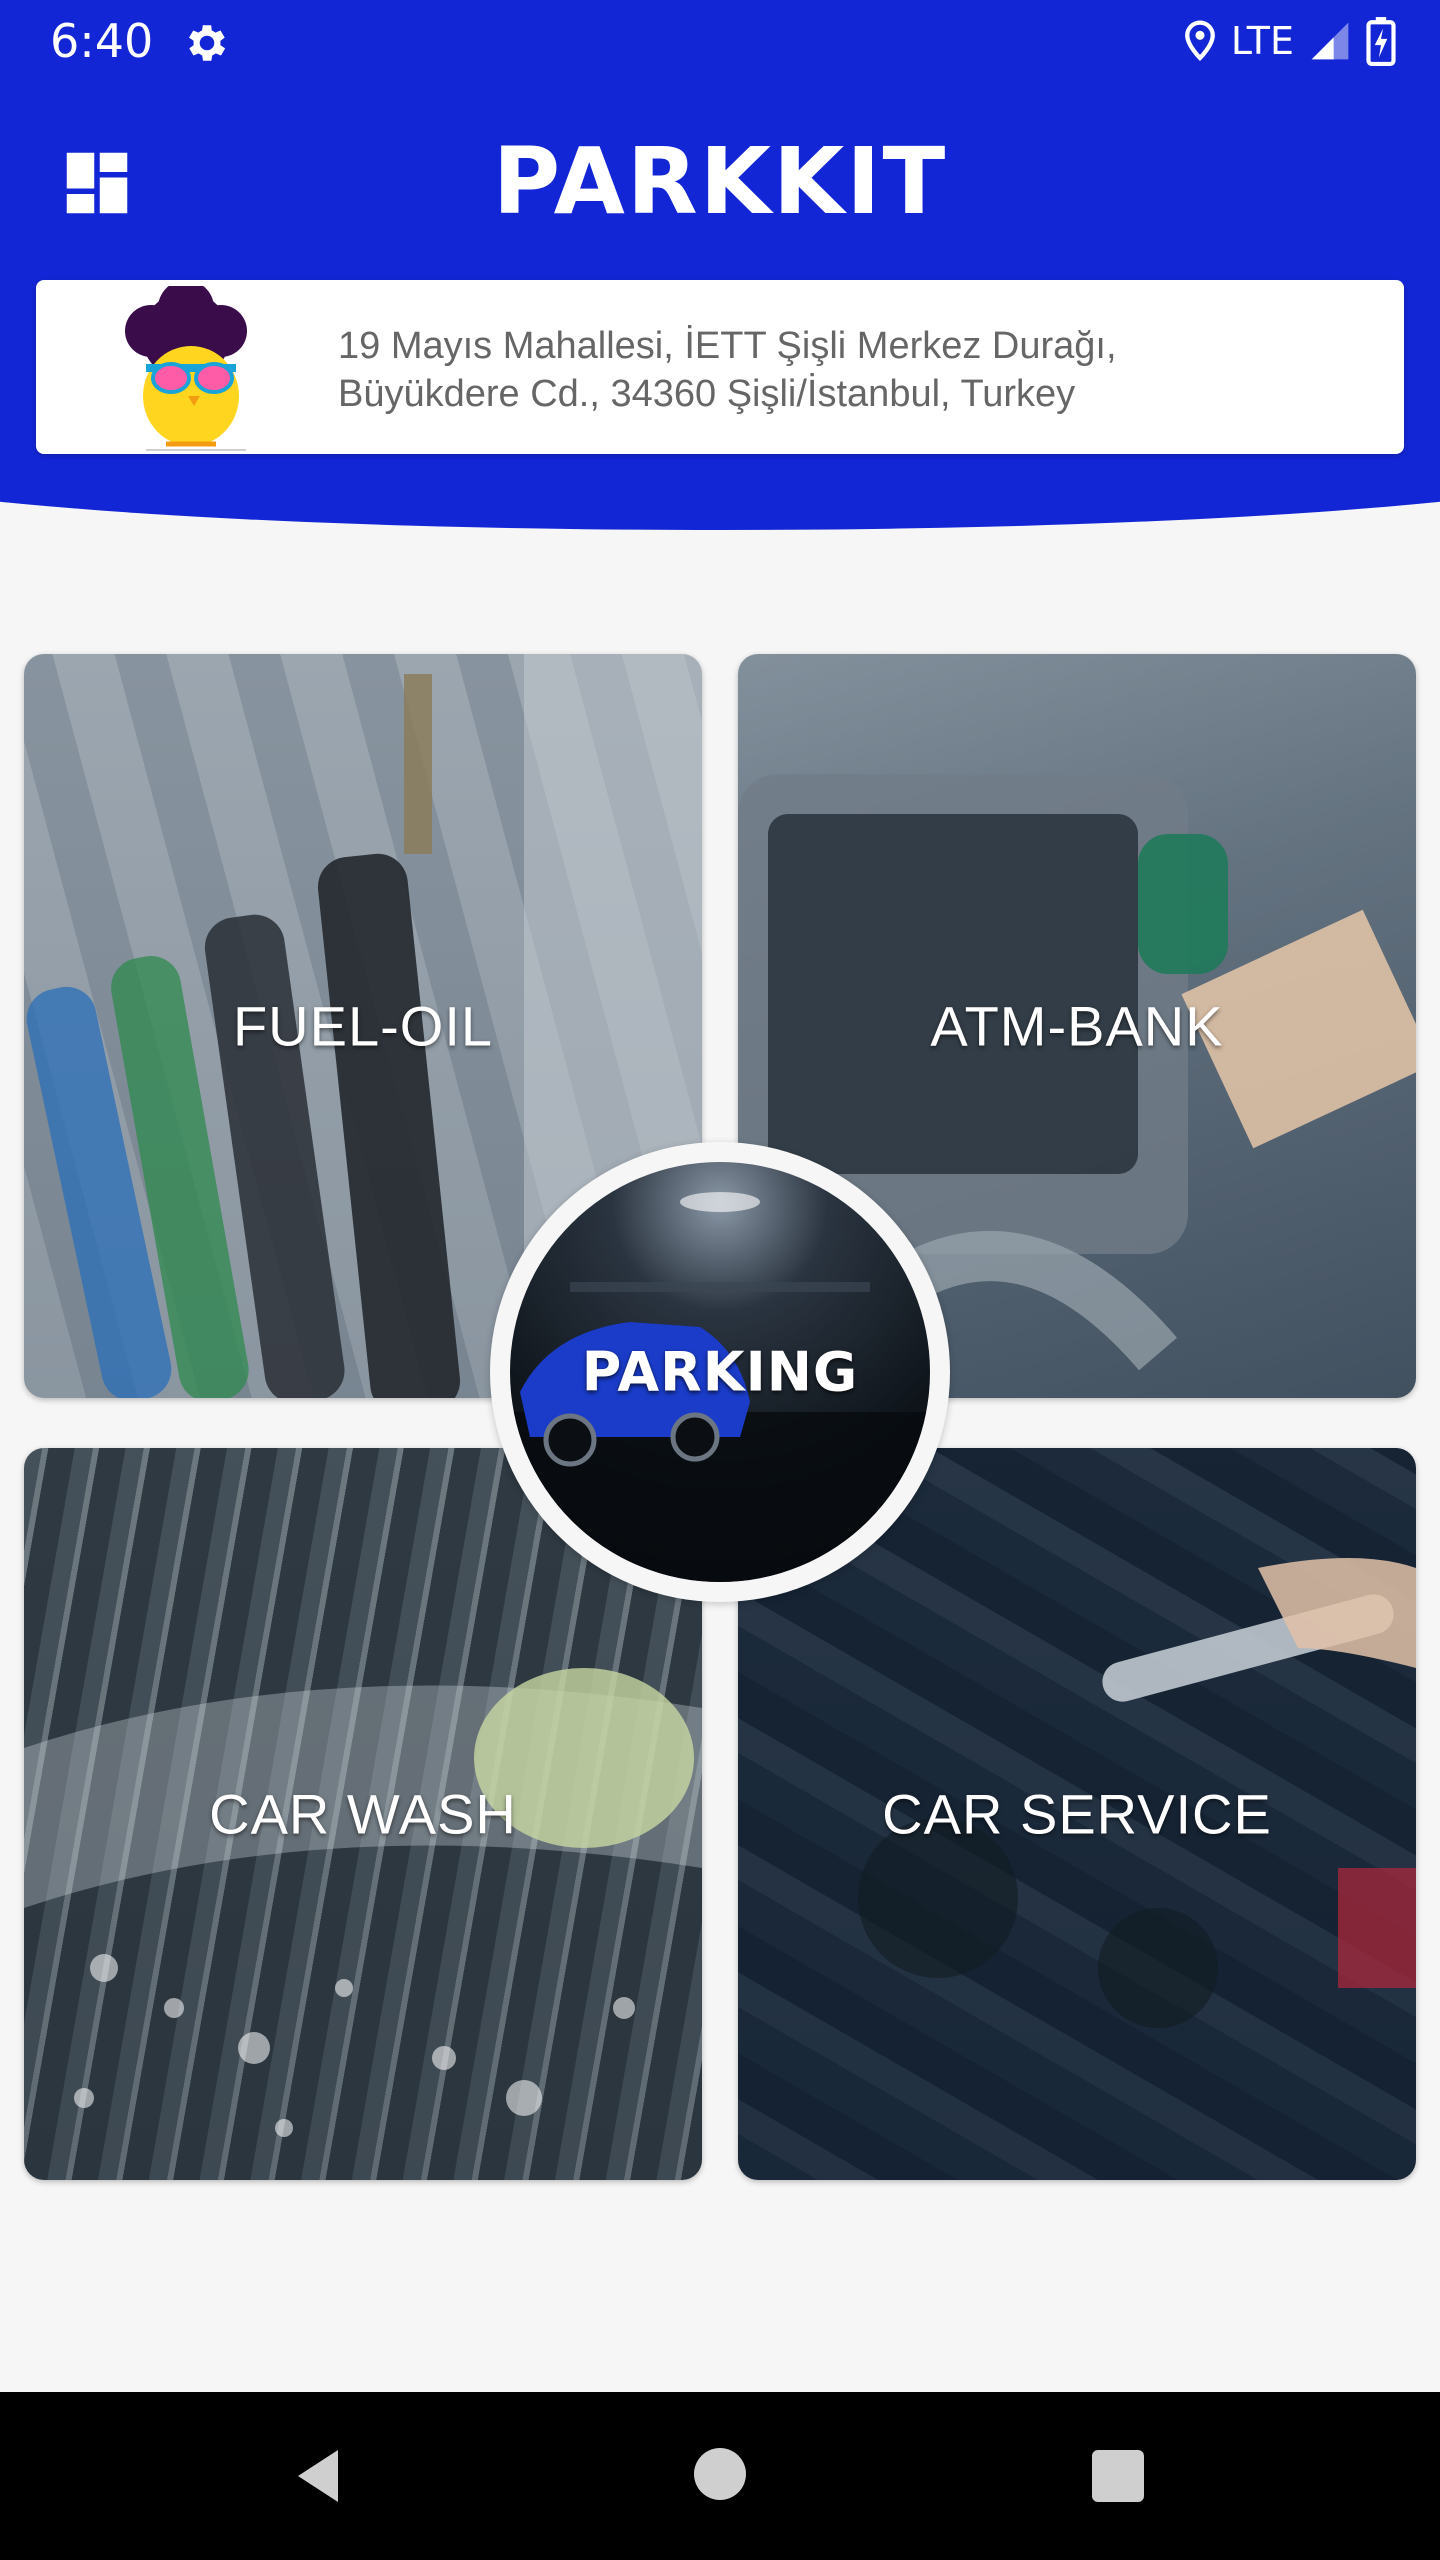 The height and width of the screenshot is (2560, 1440). I want to click on status-time: 6:40, so click(102, 41).